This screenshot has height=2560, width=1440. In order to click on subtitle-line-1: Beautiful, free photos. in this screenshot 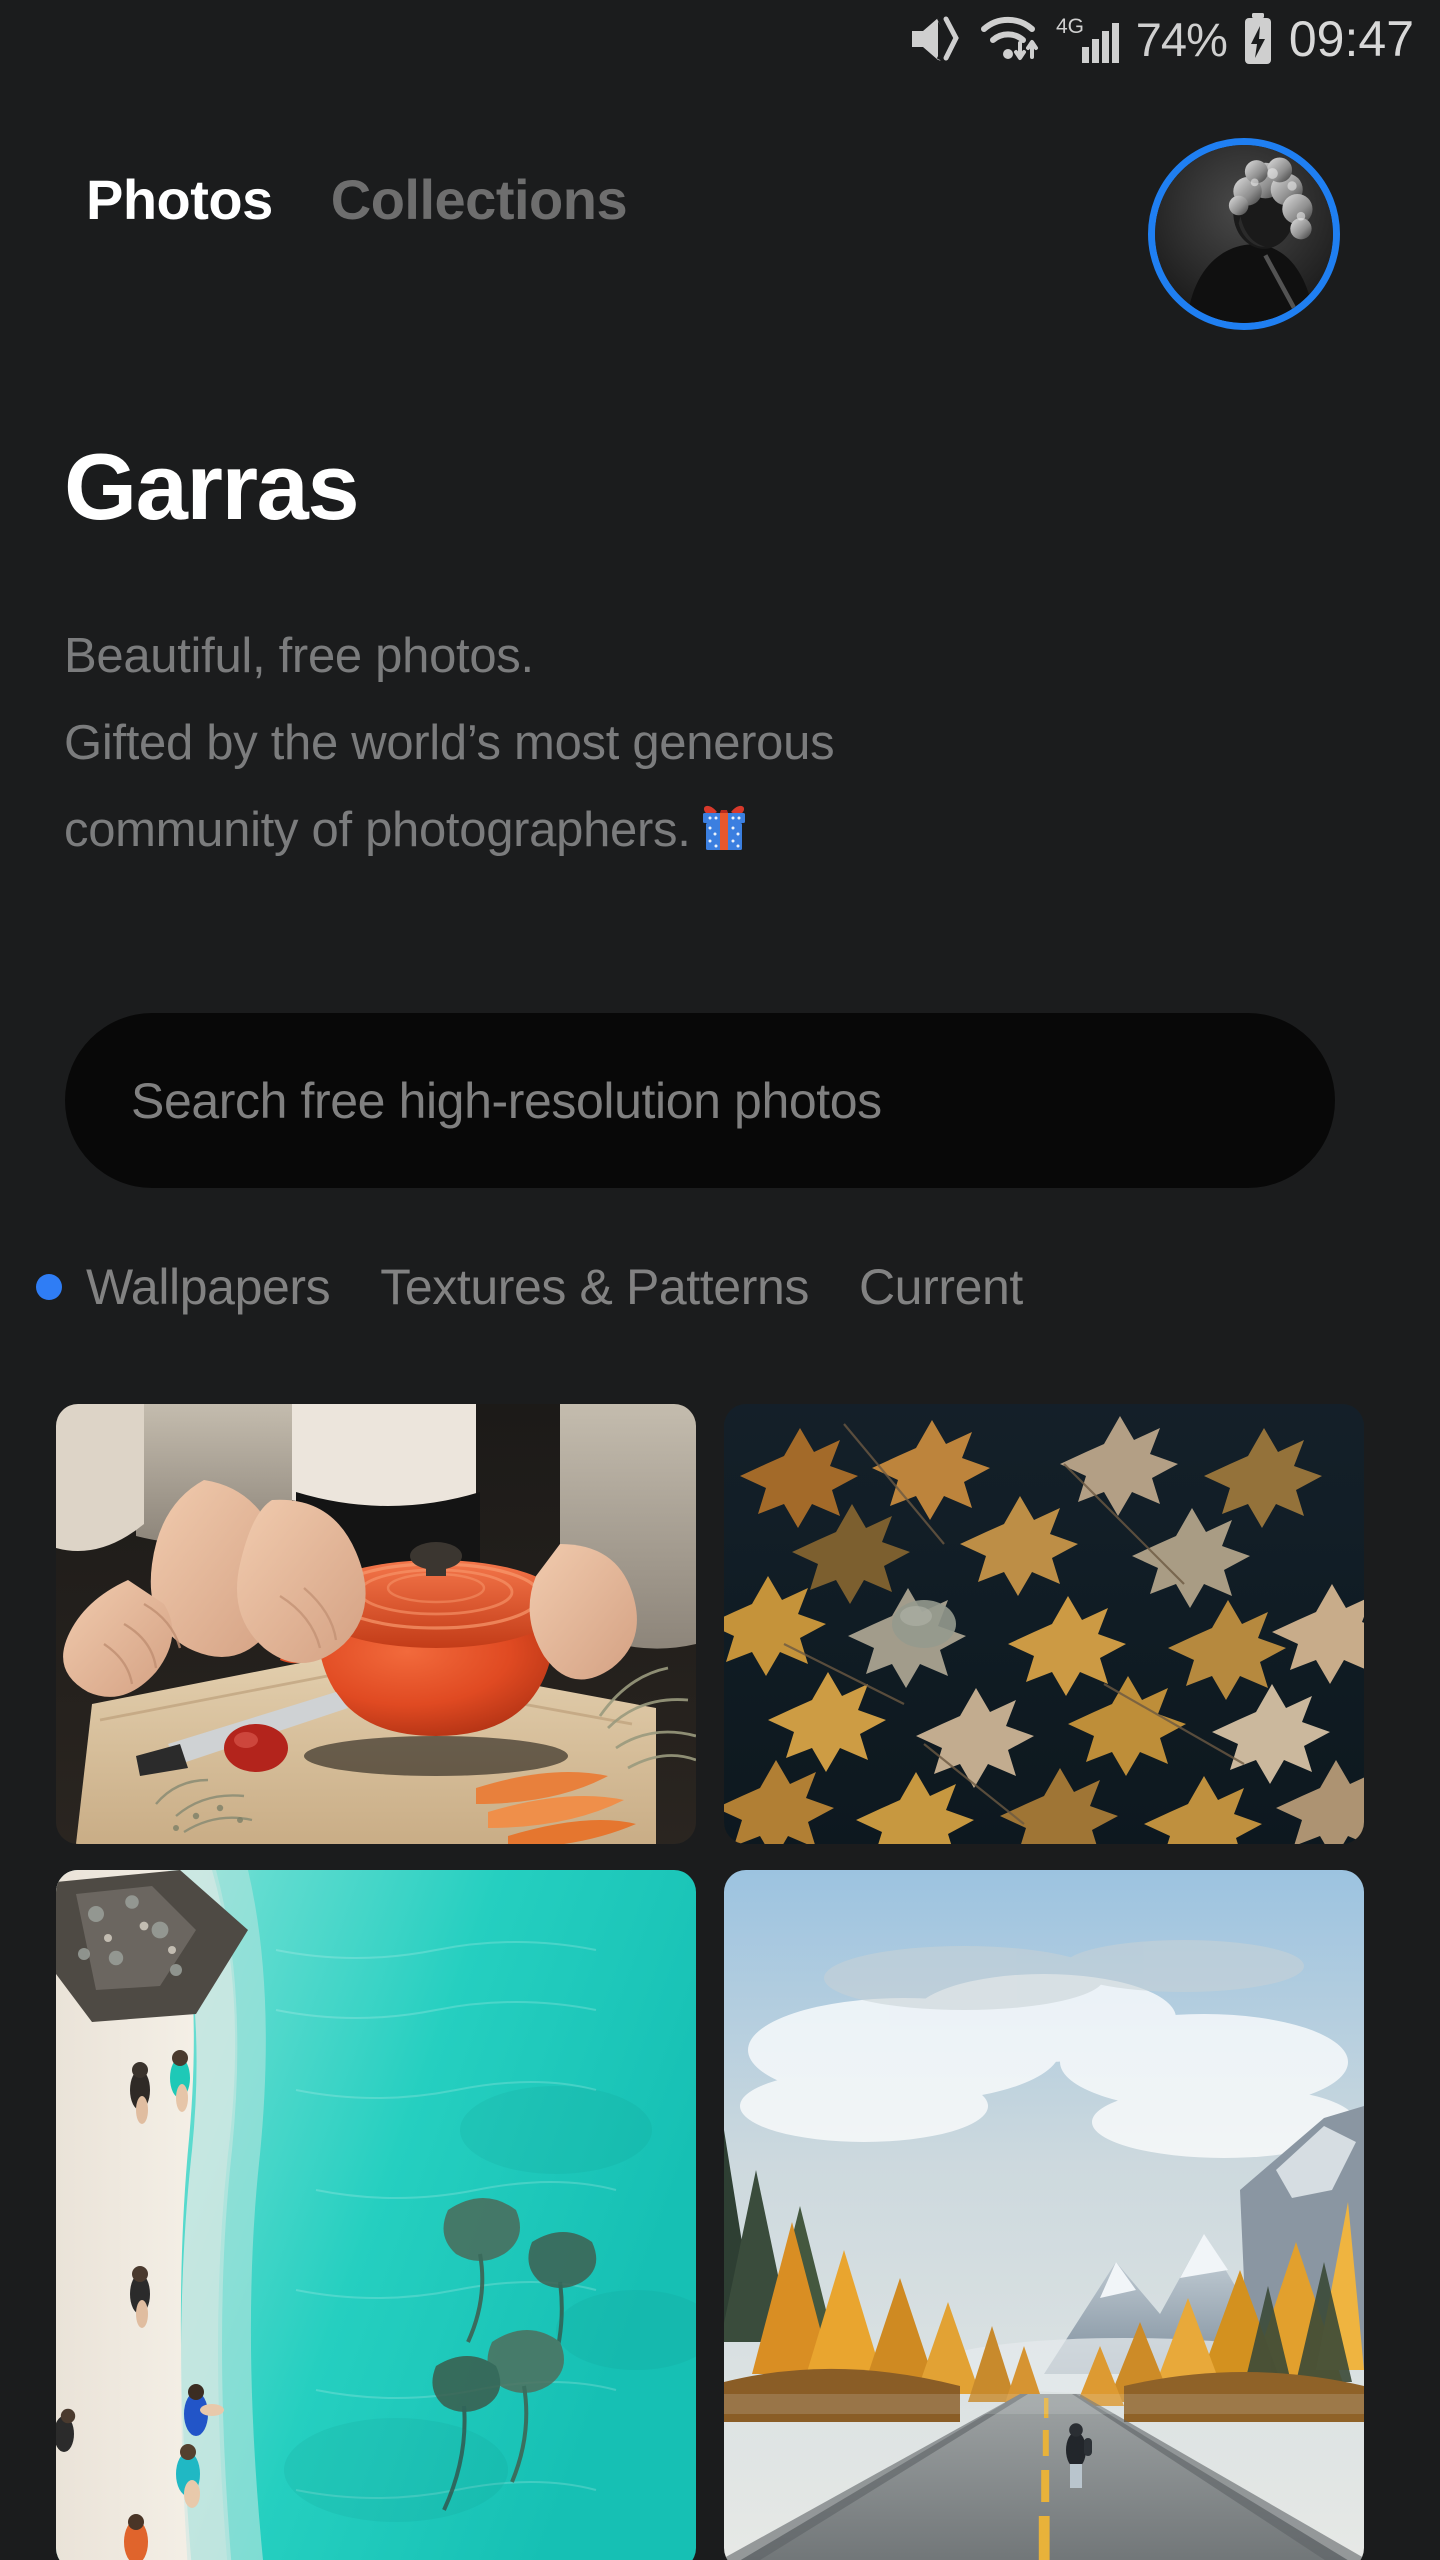, I will do `click(299, 656)`.